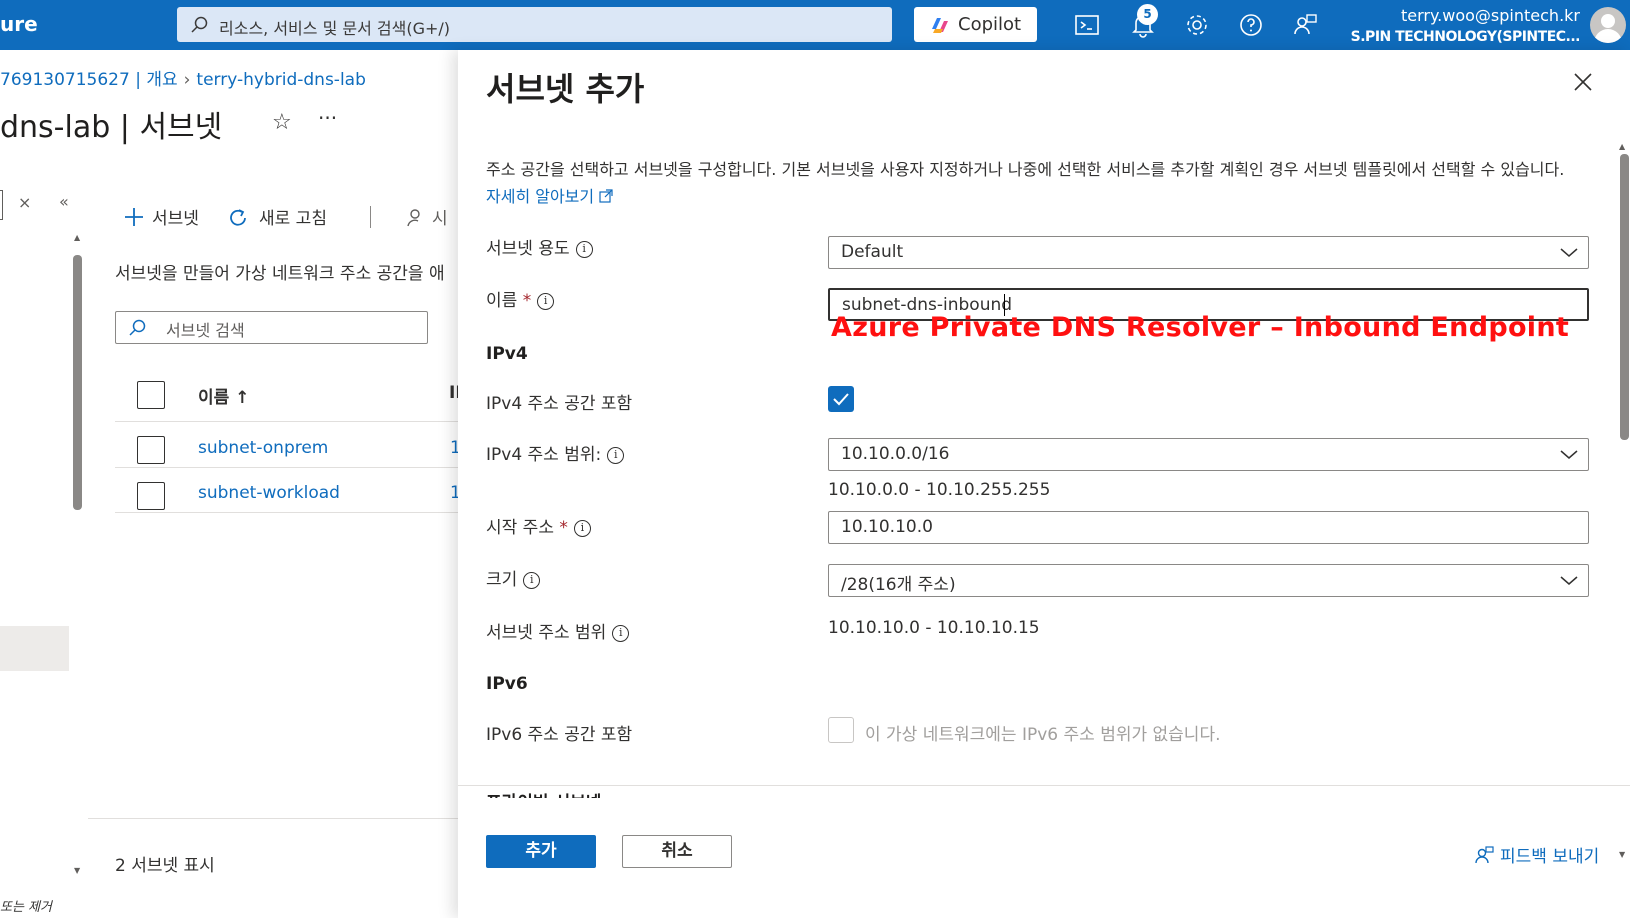  Describe the element at coordinates (520, 528) in the screenshot. I see `start-address-label-text: 시작 주소` at that location.